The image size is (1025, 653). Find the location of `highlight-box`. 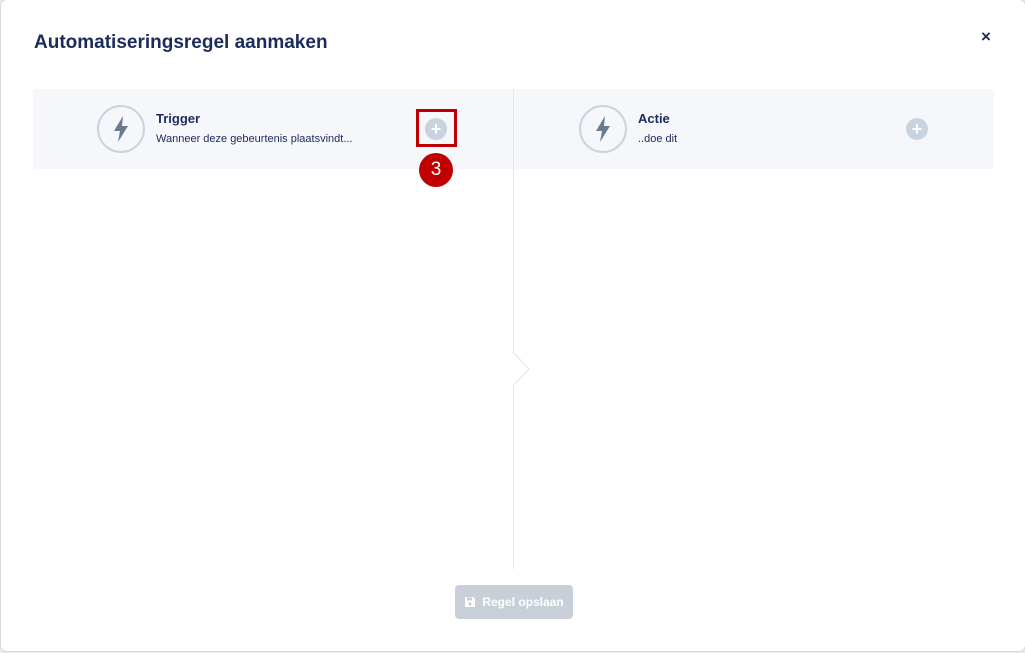

highlight-box is located at coordinates (436, 128).